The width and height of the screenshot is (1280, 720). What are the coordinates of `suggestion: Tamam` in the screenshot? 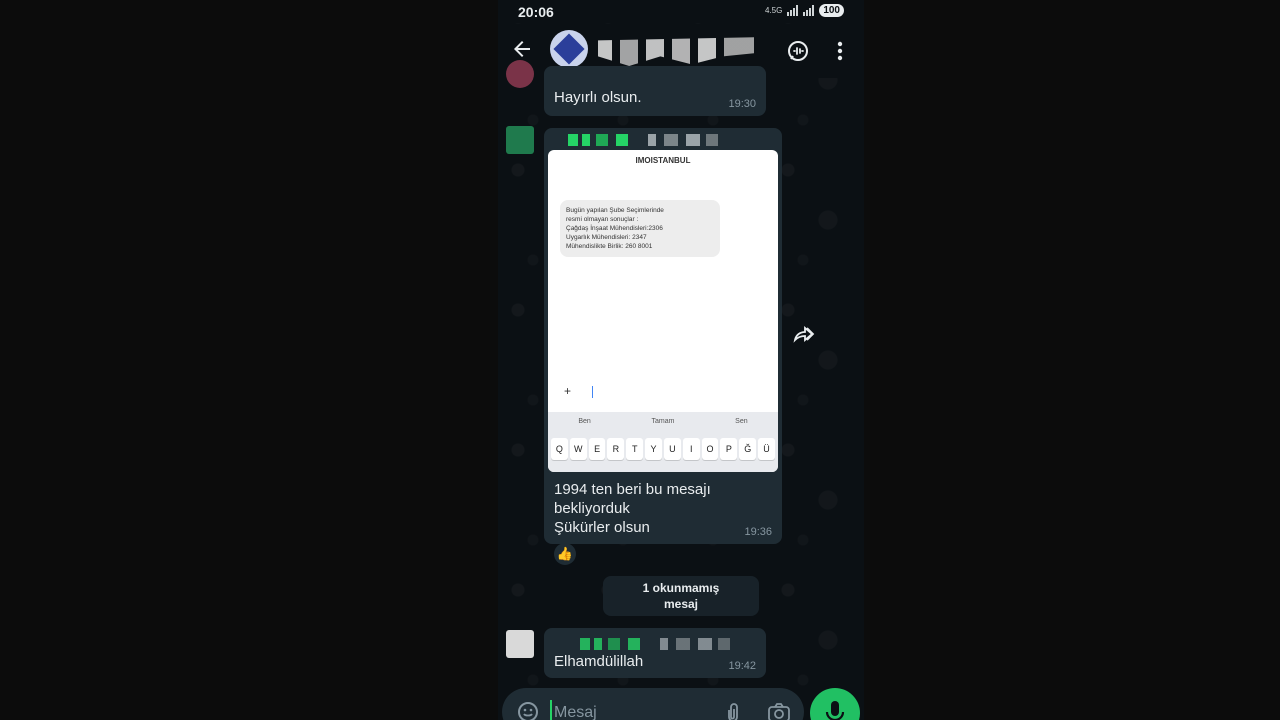 It's located at (663, 421).